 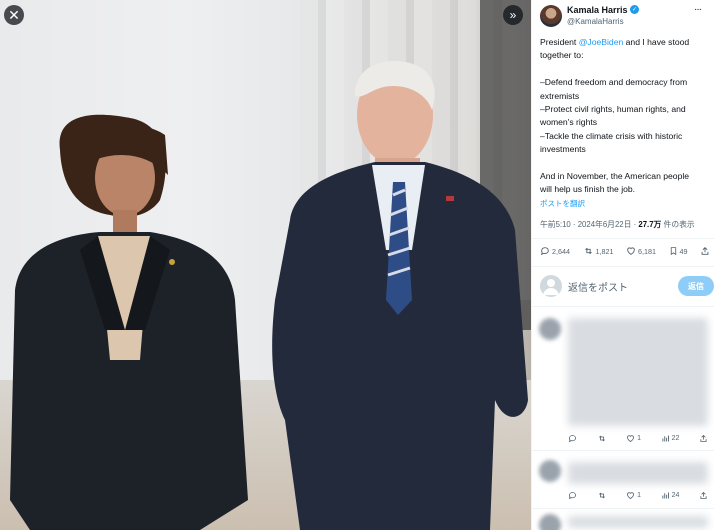 What do you see at coordinates (647, 251) in the screenshot?
I see `like-count: 6,181` at bounding box center [647, 251].